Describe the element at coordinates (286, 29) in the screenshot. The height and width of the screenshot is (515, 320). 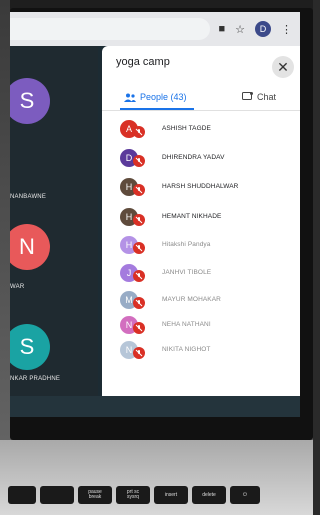
I see `menu-icon: ⋮` at that location.